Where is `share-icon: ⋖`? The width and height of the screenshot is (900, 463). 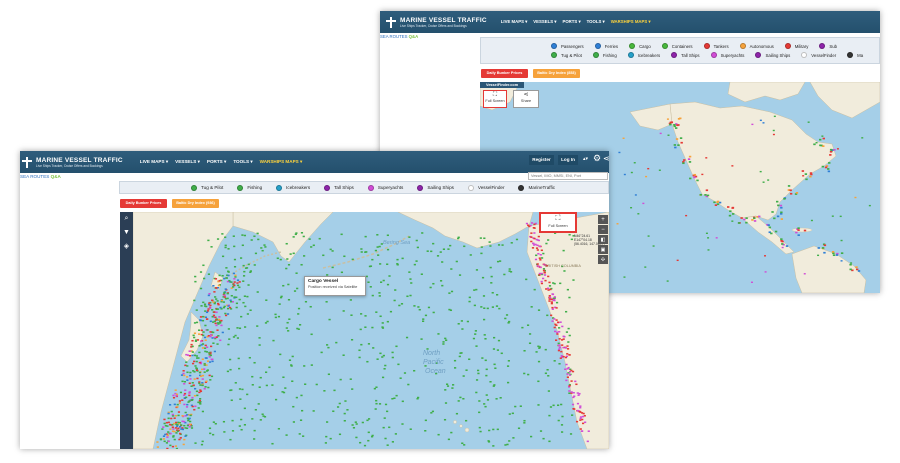
share-icon: ⋖ is located at coordinates (606, 158).